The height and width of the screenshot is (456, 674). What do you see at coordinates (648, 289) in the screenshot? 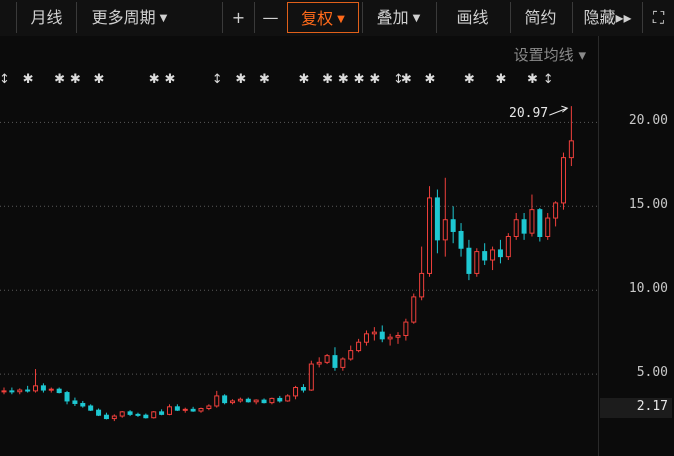
I see `y-tick-label: 10.00` at bounding box center [648, 289].